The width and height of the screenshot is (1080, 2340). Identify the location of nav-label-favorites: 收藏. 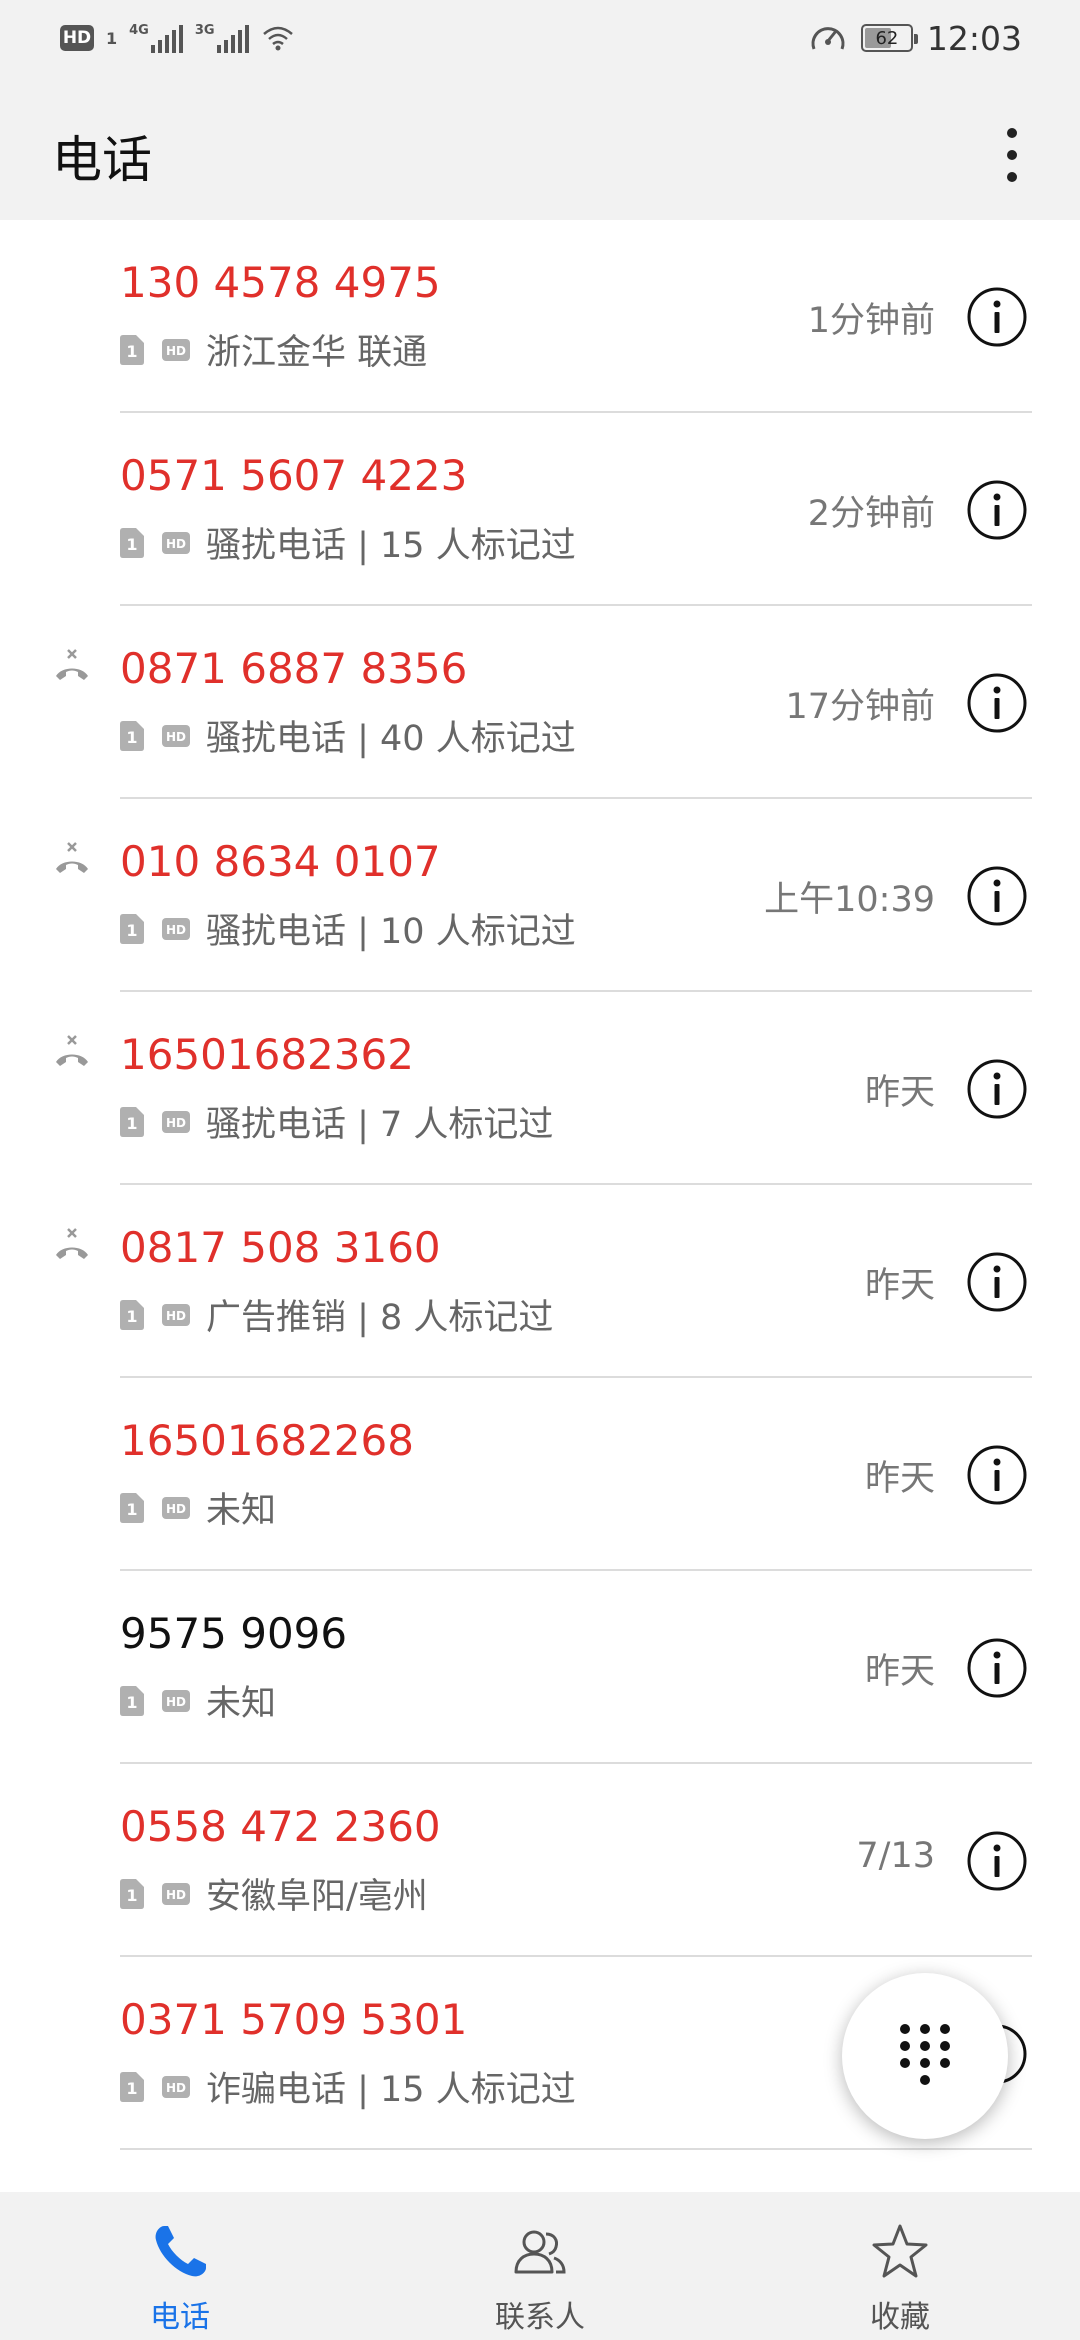
(900, 2317).